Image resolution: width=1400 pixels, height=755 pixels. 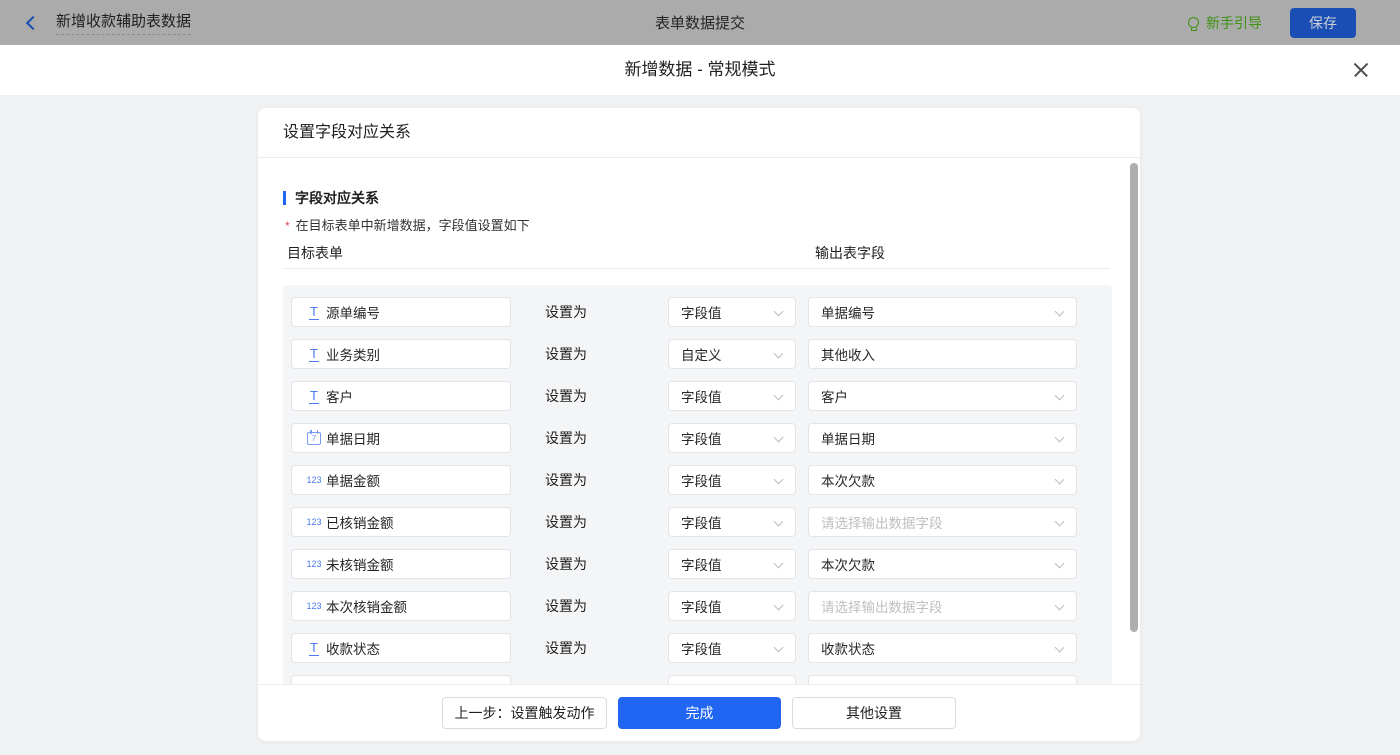 I want to click on lightbulb-icon, so click(x=1193, y=24).